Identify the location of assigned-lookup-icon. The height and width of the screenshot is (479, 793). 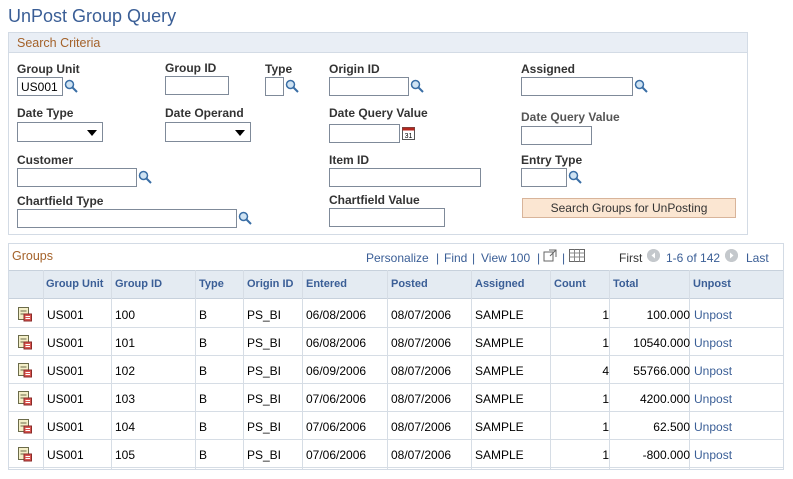
(641, 86).